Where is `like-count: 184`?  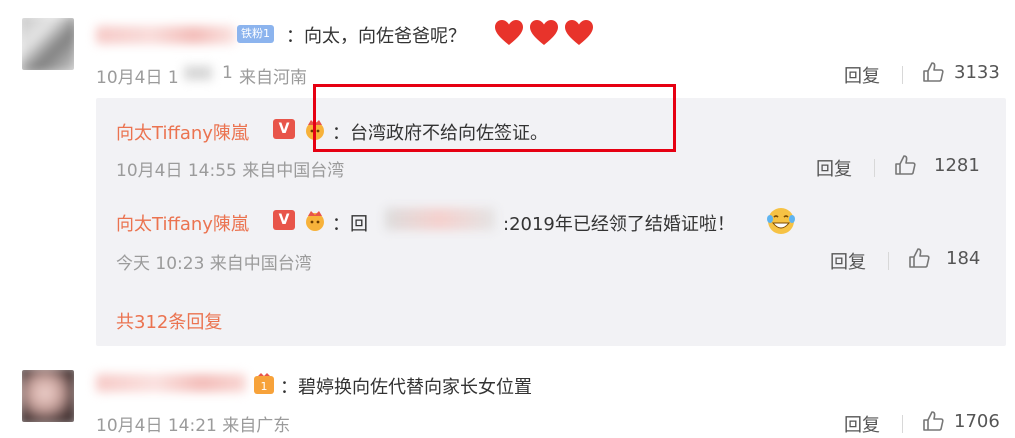
like-count: 184 is located at coordinates (963, 258).